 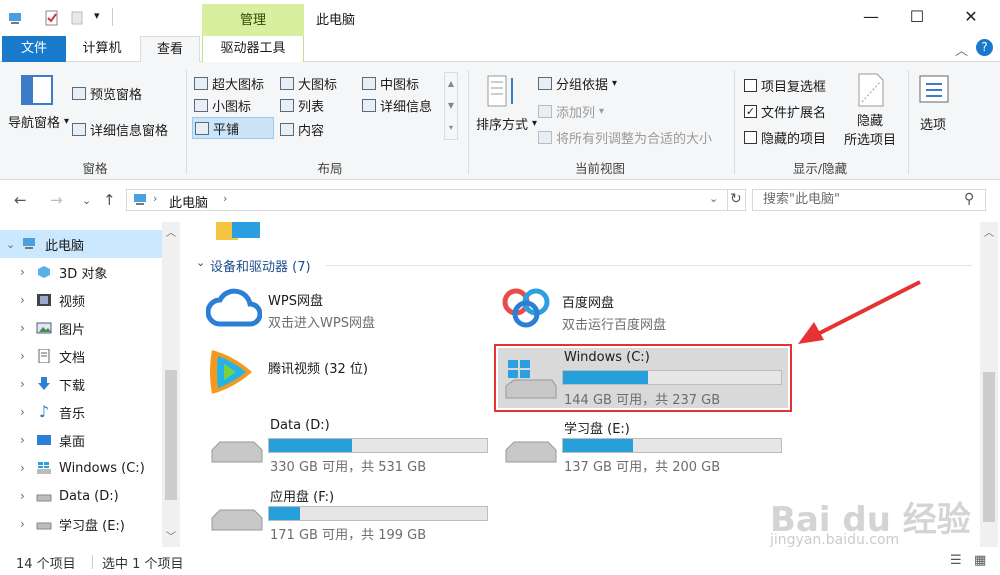 What do you see at coordinates (109, 200) in the screenshot?
I see `up-icon: ↑` at bounding box center [109, 200].